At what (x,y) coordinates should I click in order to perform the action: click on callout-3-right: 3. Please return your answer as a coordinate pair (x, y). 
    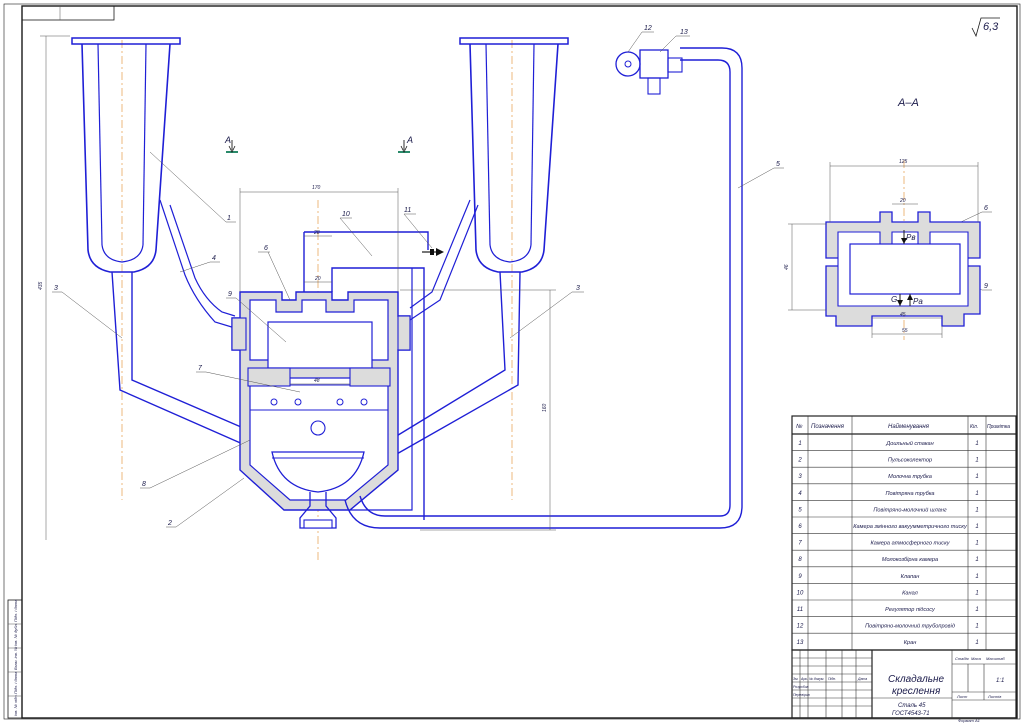
    Looking at the image, I should click on (578, 288).